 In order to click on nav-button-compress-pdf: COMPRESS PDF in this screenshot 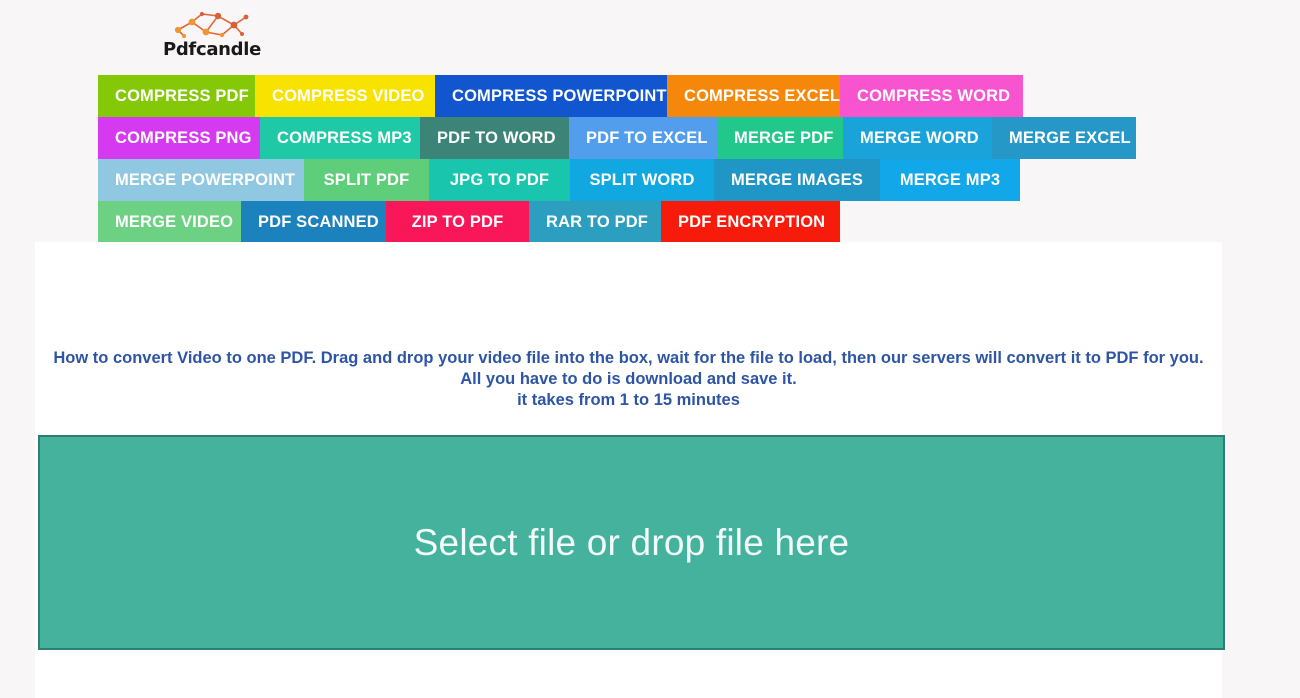, I will do `click(176, 96)`.